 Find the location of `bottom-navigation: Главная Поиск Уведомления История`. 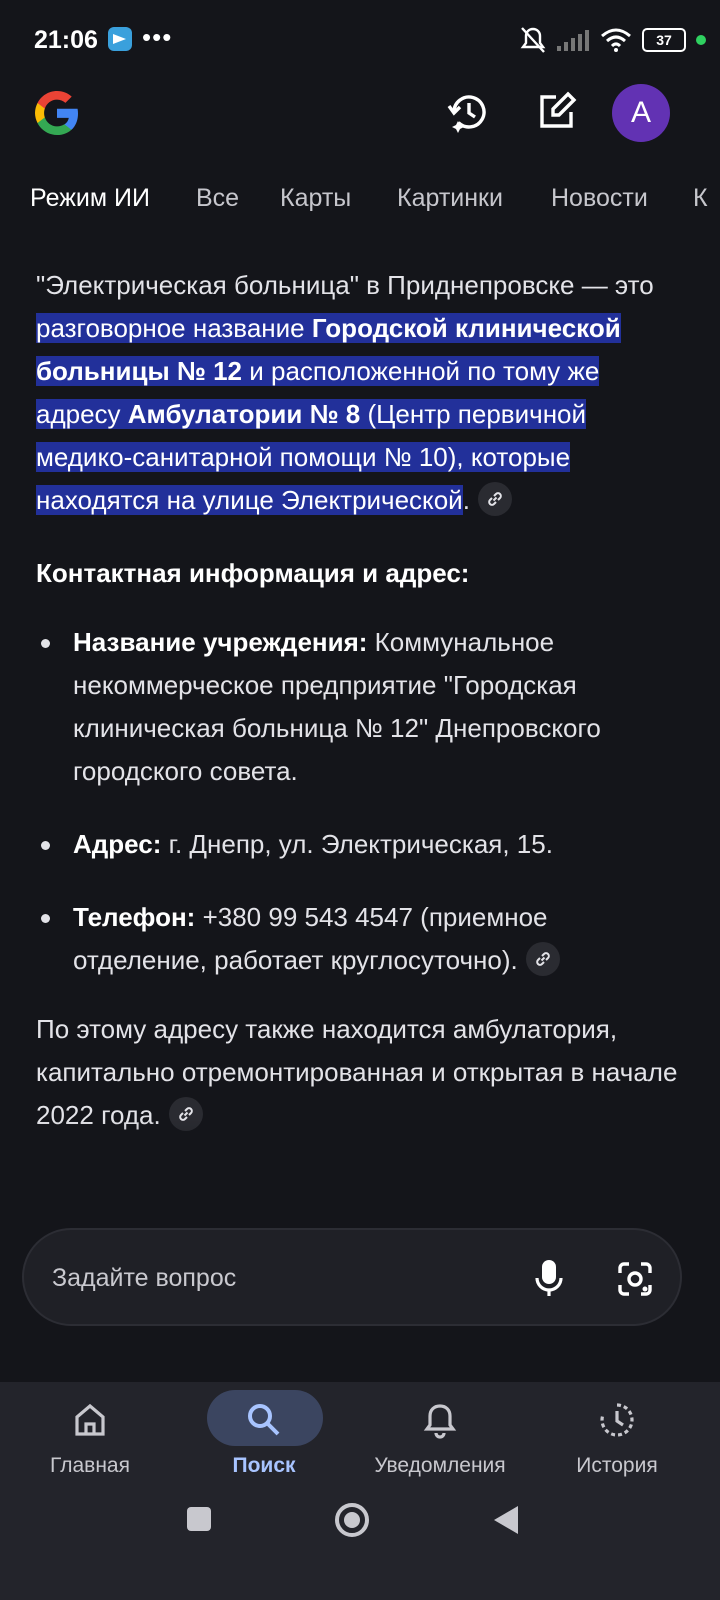

bottom-navigation: Главная Поиск Уведомления История is located at coordinates (360, 1491).